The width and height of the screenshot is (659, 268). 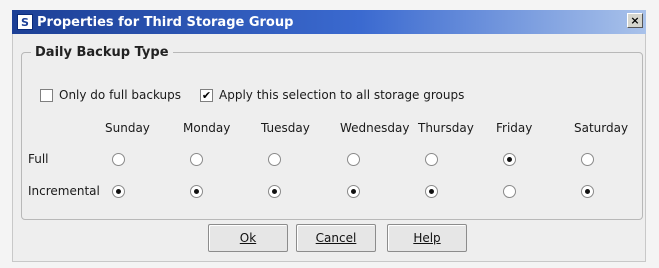 What do you see at coordinates (120, 95) in the screenshot?
I see `full-only-label: Only do full backups` at bounding box center [120, 95].